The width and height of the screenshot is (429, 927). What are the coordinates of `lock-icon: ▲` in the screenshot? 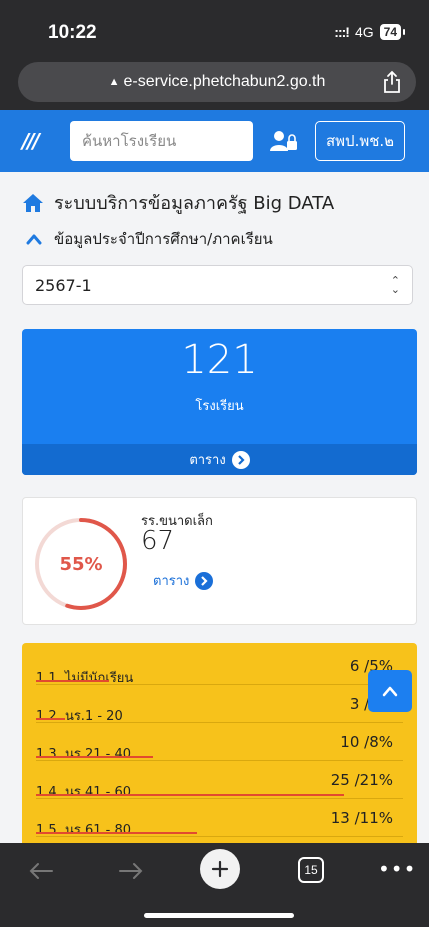 It's located at (114, 82).